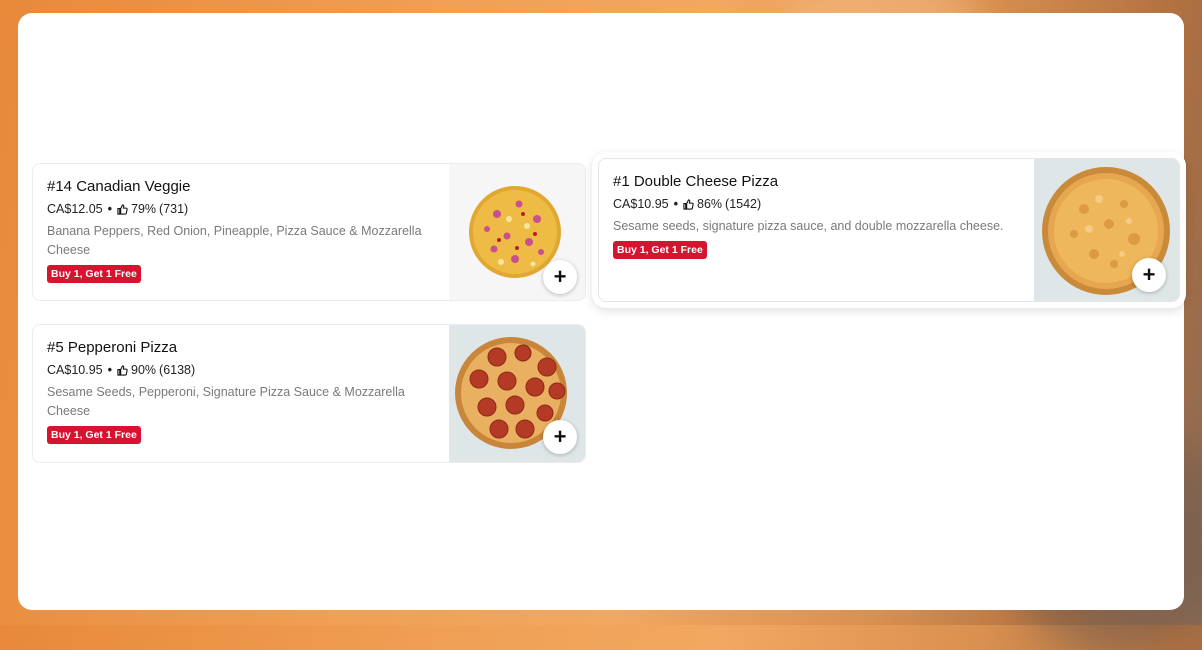 This screenshot has width=1202, height=650. What do you see at coordinates (75, 209) in the screenshot?
I see `item-price: CA$12.05` at bounding box center [75, 209].